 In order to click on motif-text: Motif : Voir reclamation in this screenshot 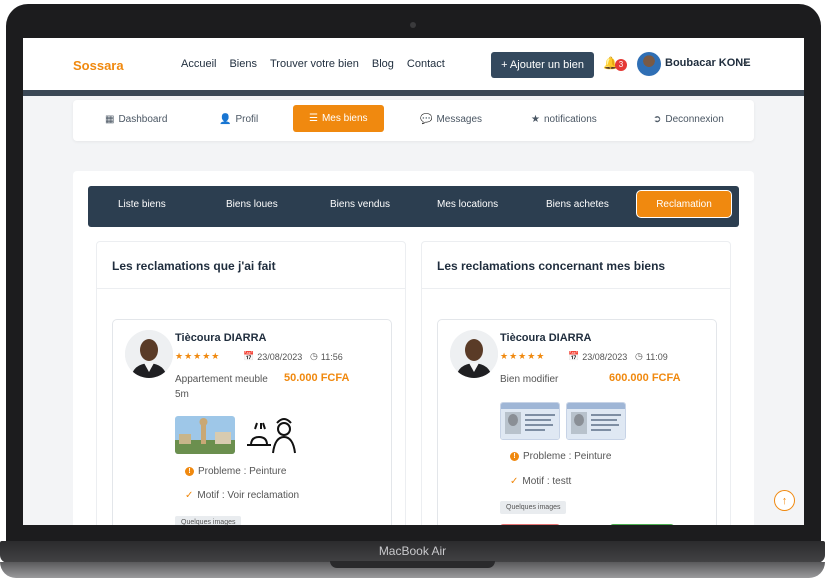, I will do `click(248, 495)`.